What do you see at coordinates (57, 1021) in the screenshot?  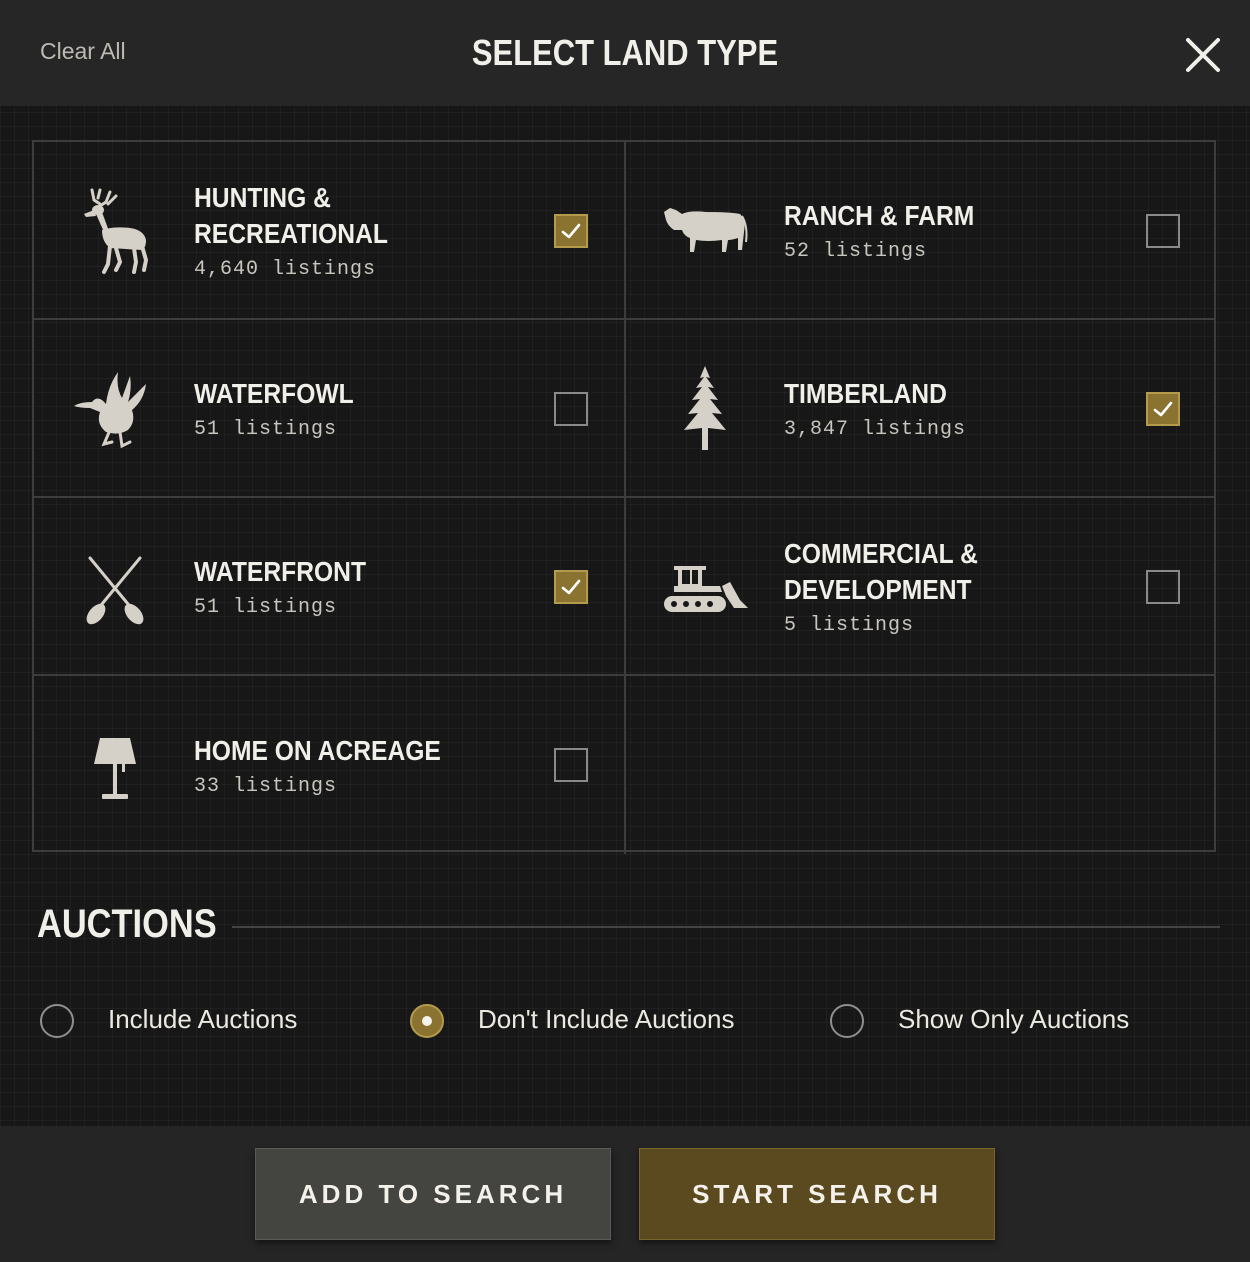 I see `include-auctions-radio` at bounding box center [57, 1021].